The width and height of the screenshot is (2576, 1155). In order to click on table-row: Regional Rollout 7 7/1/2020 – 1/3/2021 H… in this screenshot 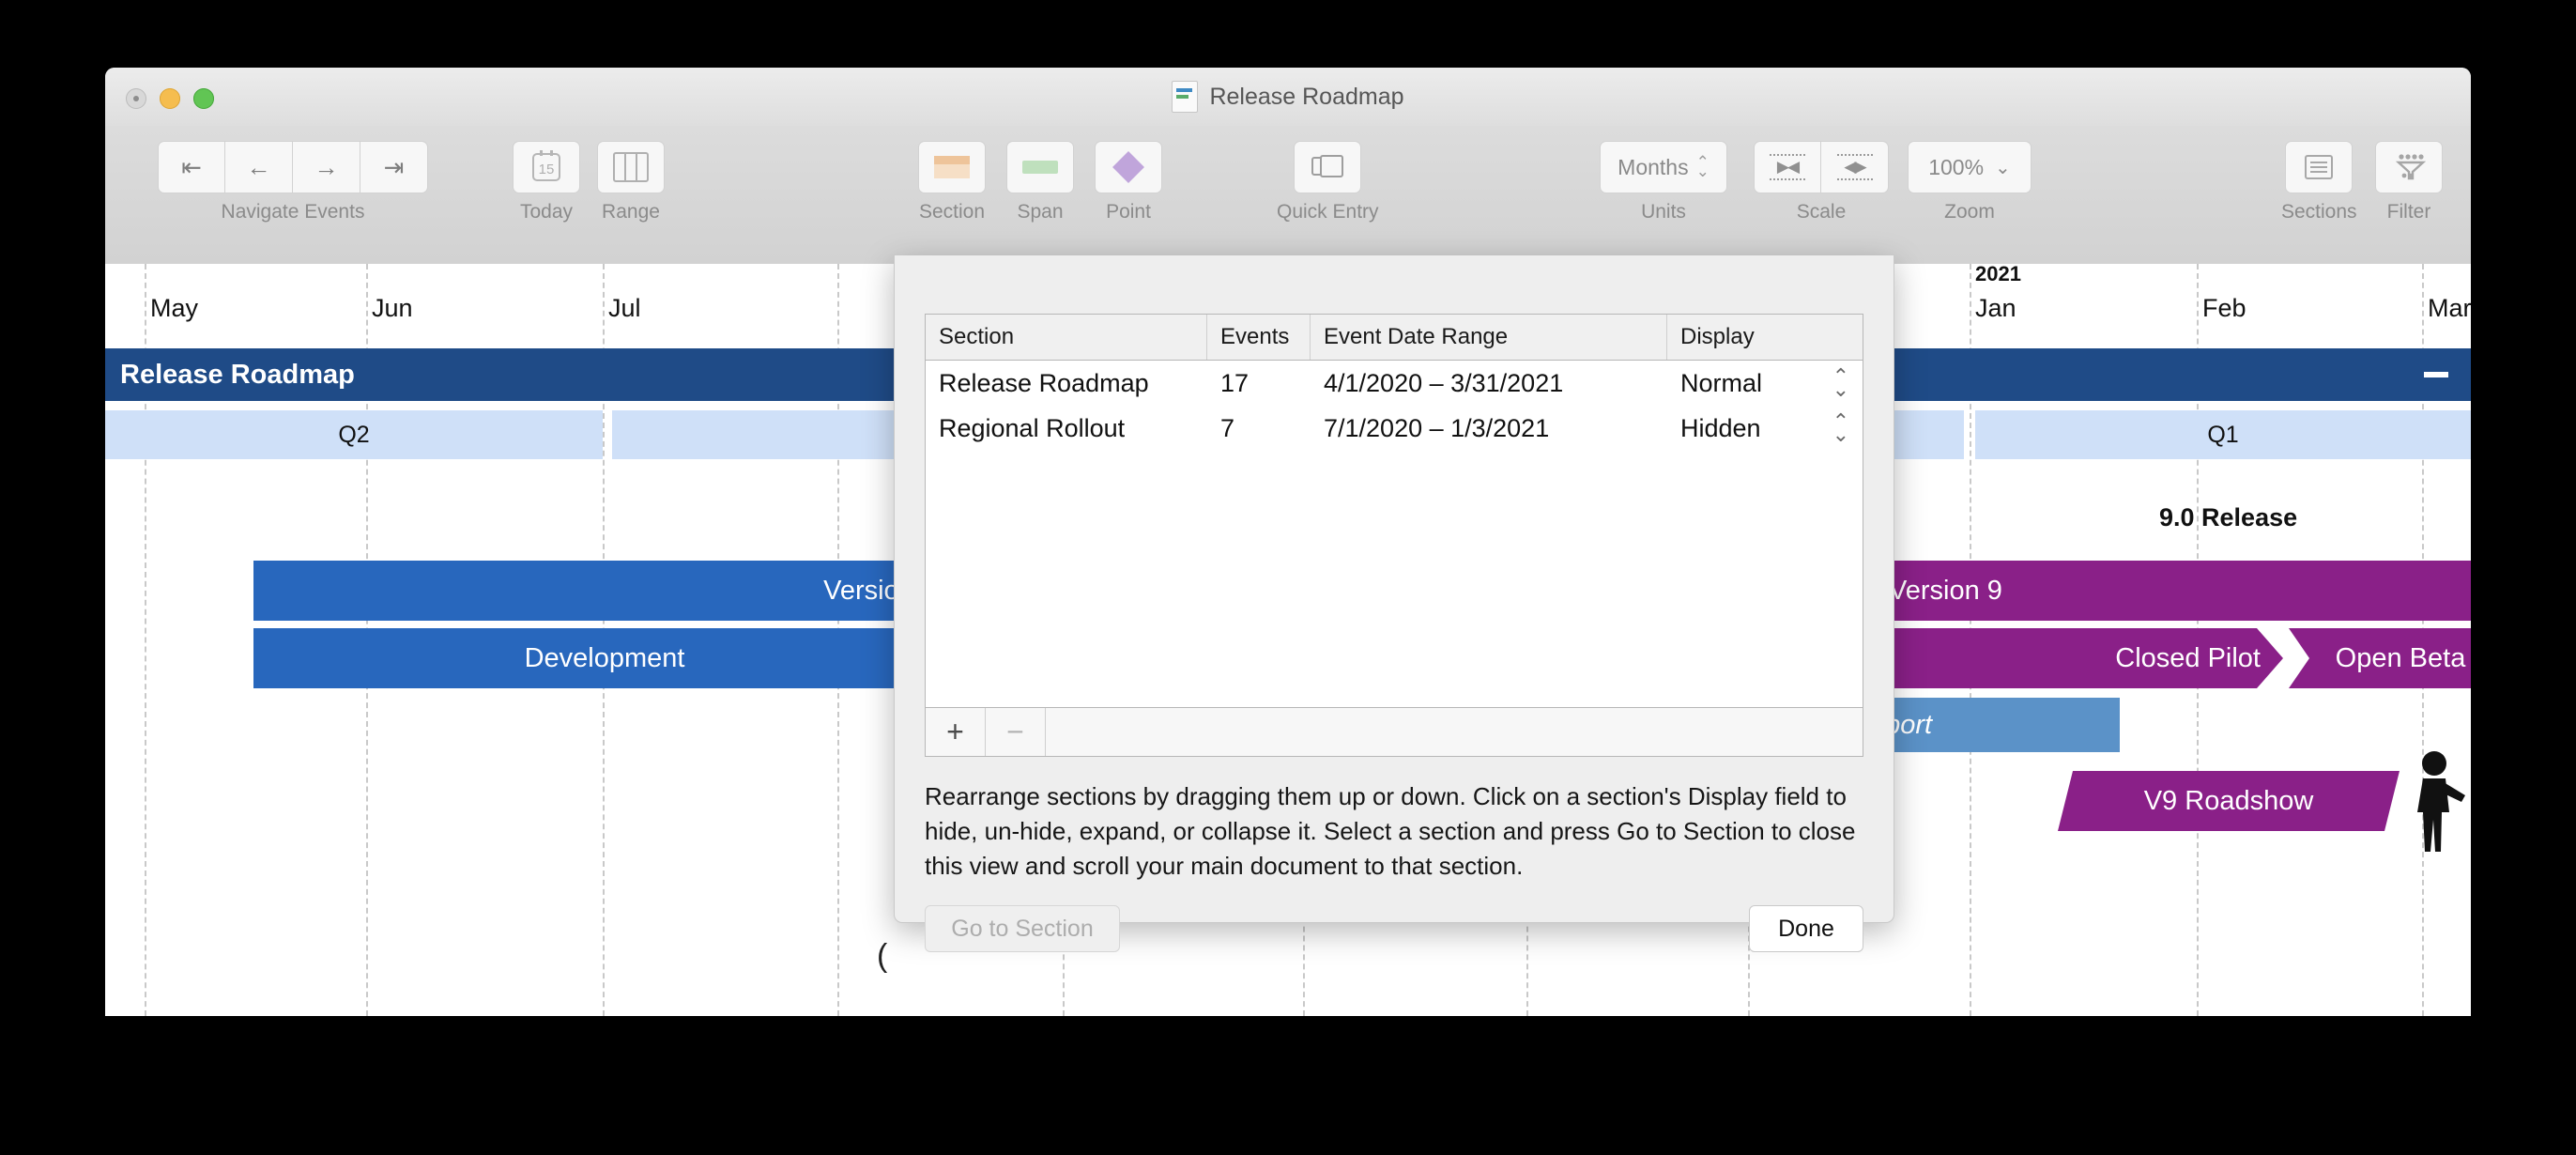, I will do `click(1395, 428)`.